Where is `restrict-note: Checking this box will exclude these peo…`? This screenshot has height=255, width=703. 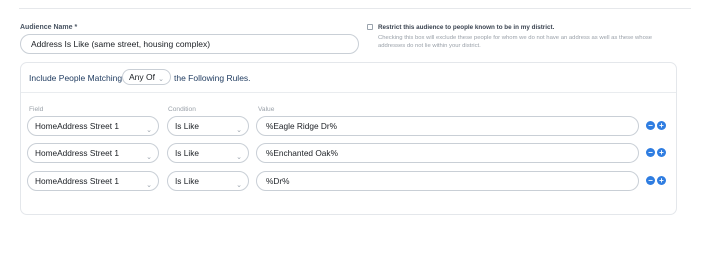
restrict-note: Checking this box will exclude these peo… is located at coordinates (515, 42).